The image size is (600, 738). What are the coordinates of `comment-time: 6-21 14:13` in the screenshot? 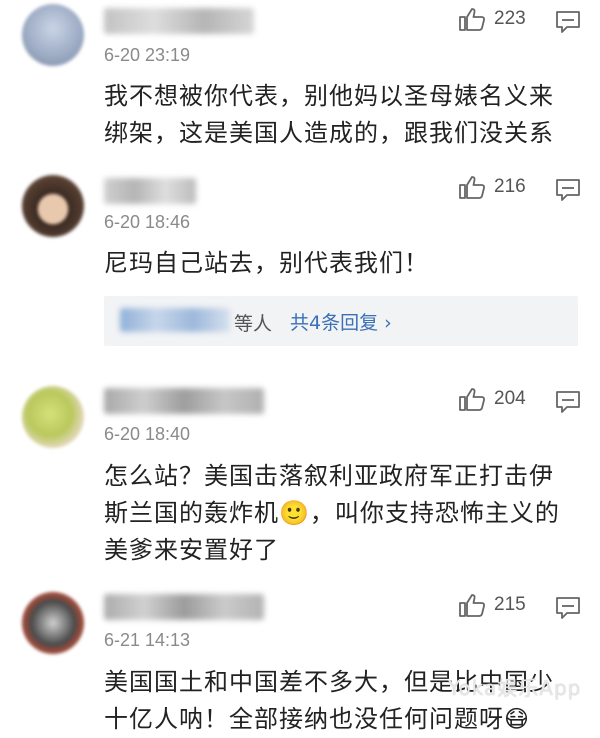 It's located at (147, 640).